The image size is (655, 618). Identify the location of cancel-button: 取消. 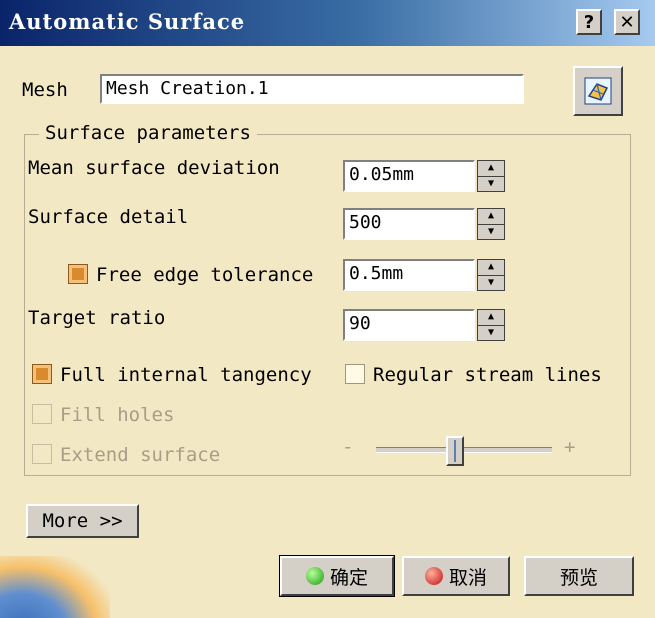
(456, 576).